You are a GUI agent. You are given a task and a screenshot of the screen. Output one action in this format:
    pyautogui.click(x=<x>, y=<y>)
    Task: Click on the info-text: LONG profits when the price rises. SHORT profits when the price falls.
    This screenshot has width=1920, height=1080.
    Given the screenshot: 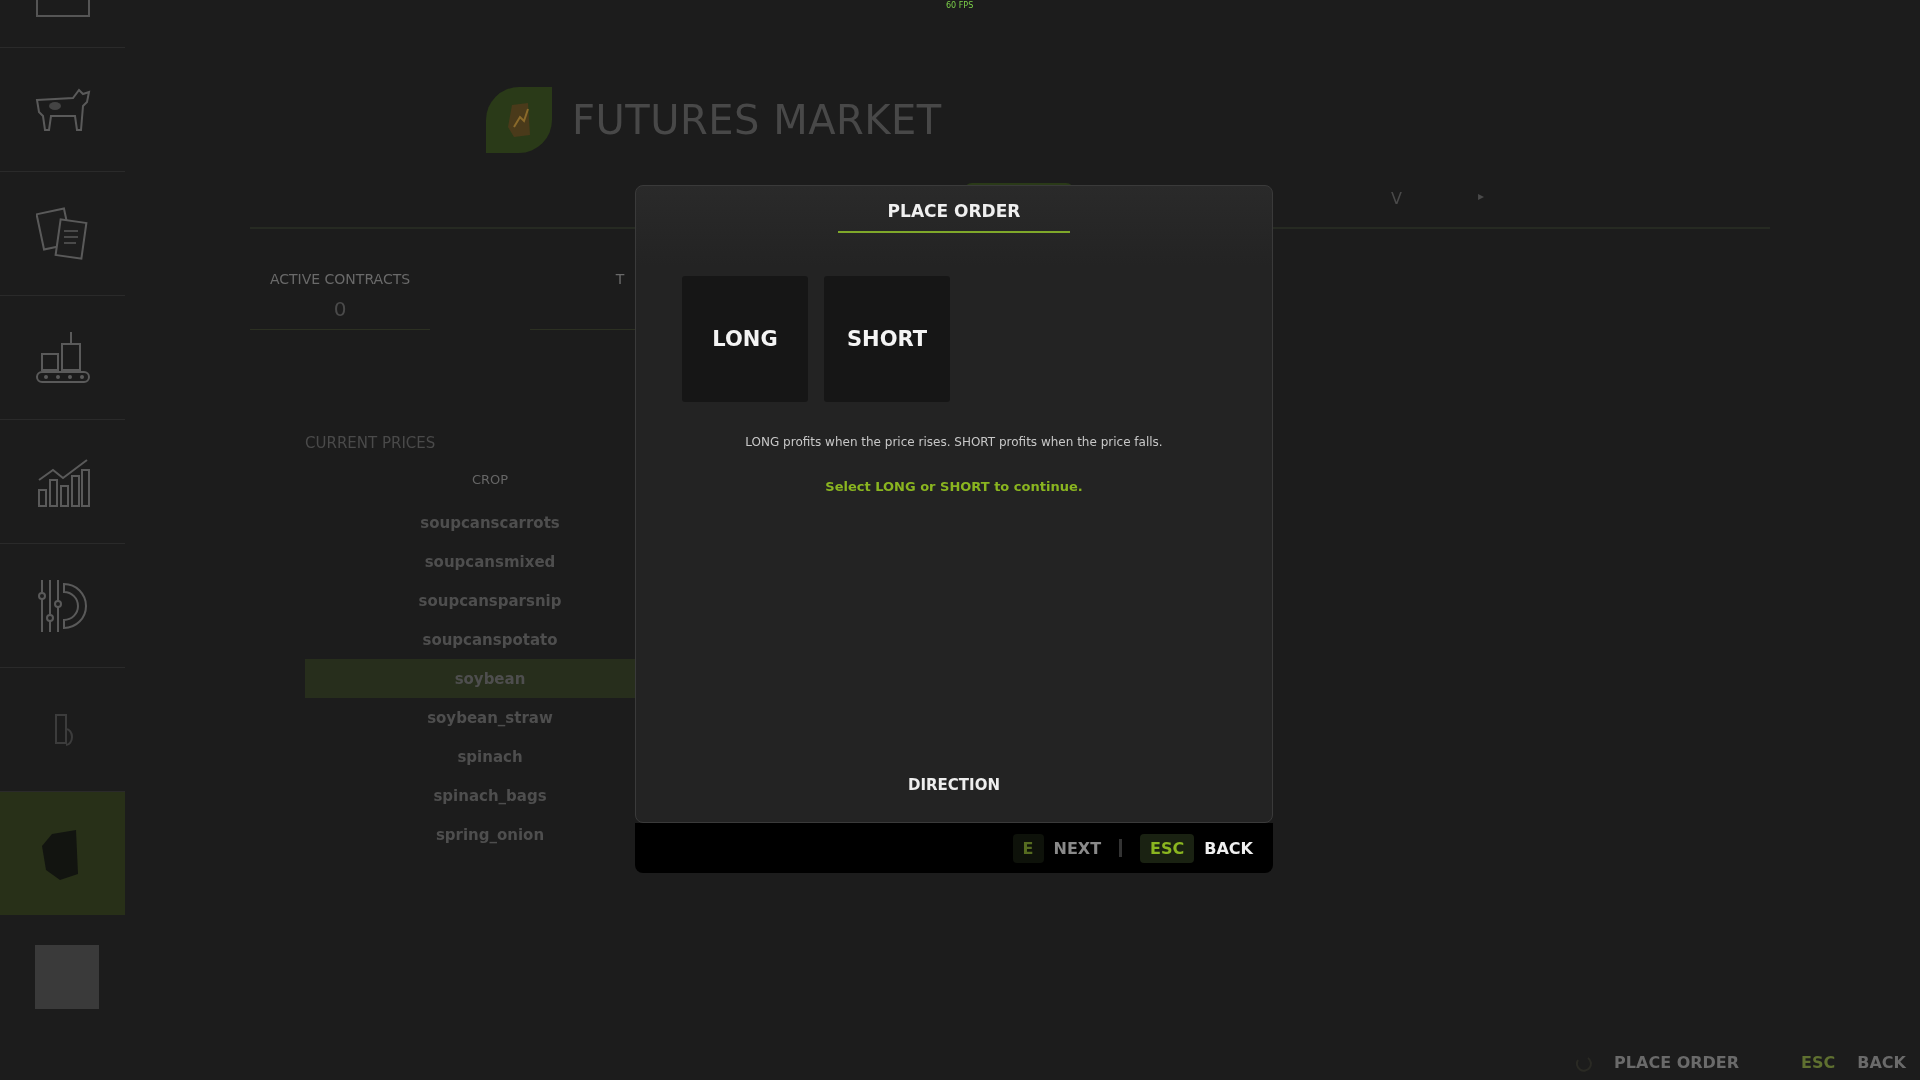 What is the action you would take?
    pyautogui.click(x=954, y=442)
    